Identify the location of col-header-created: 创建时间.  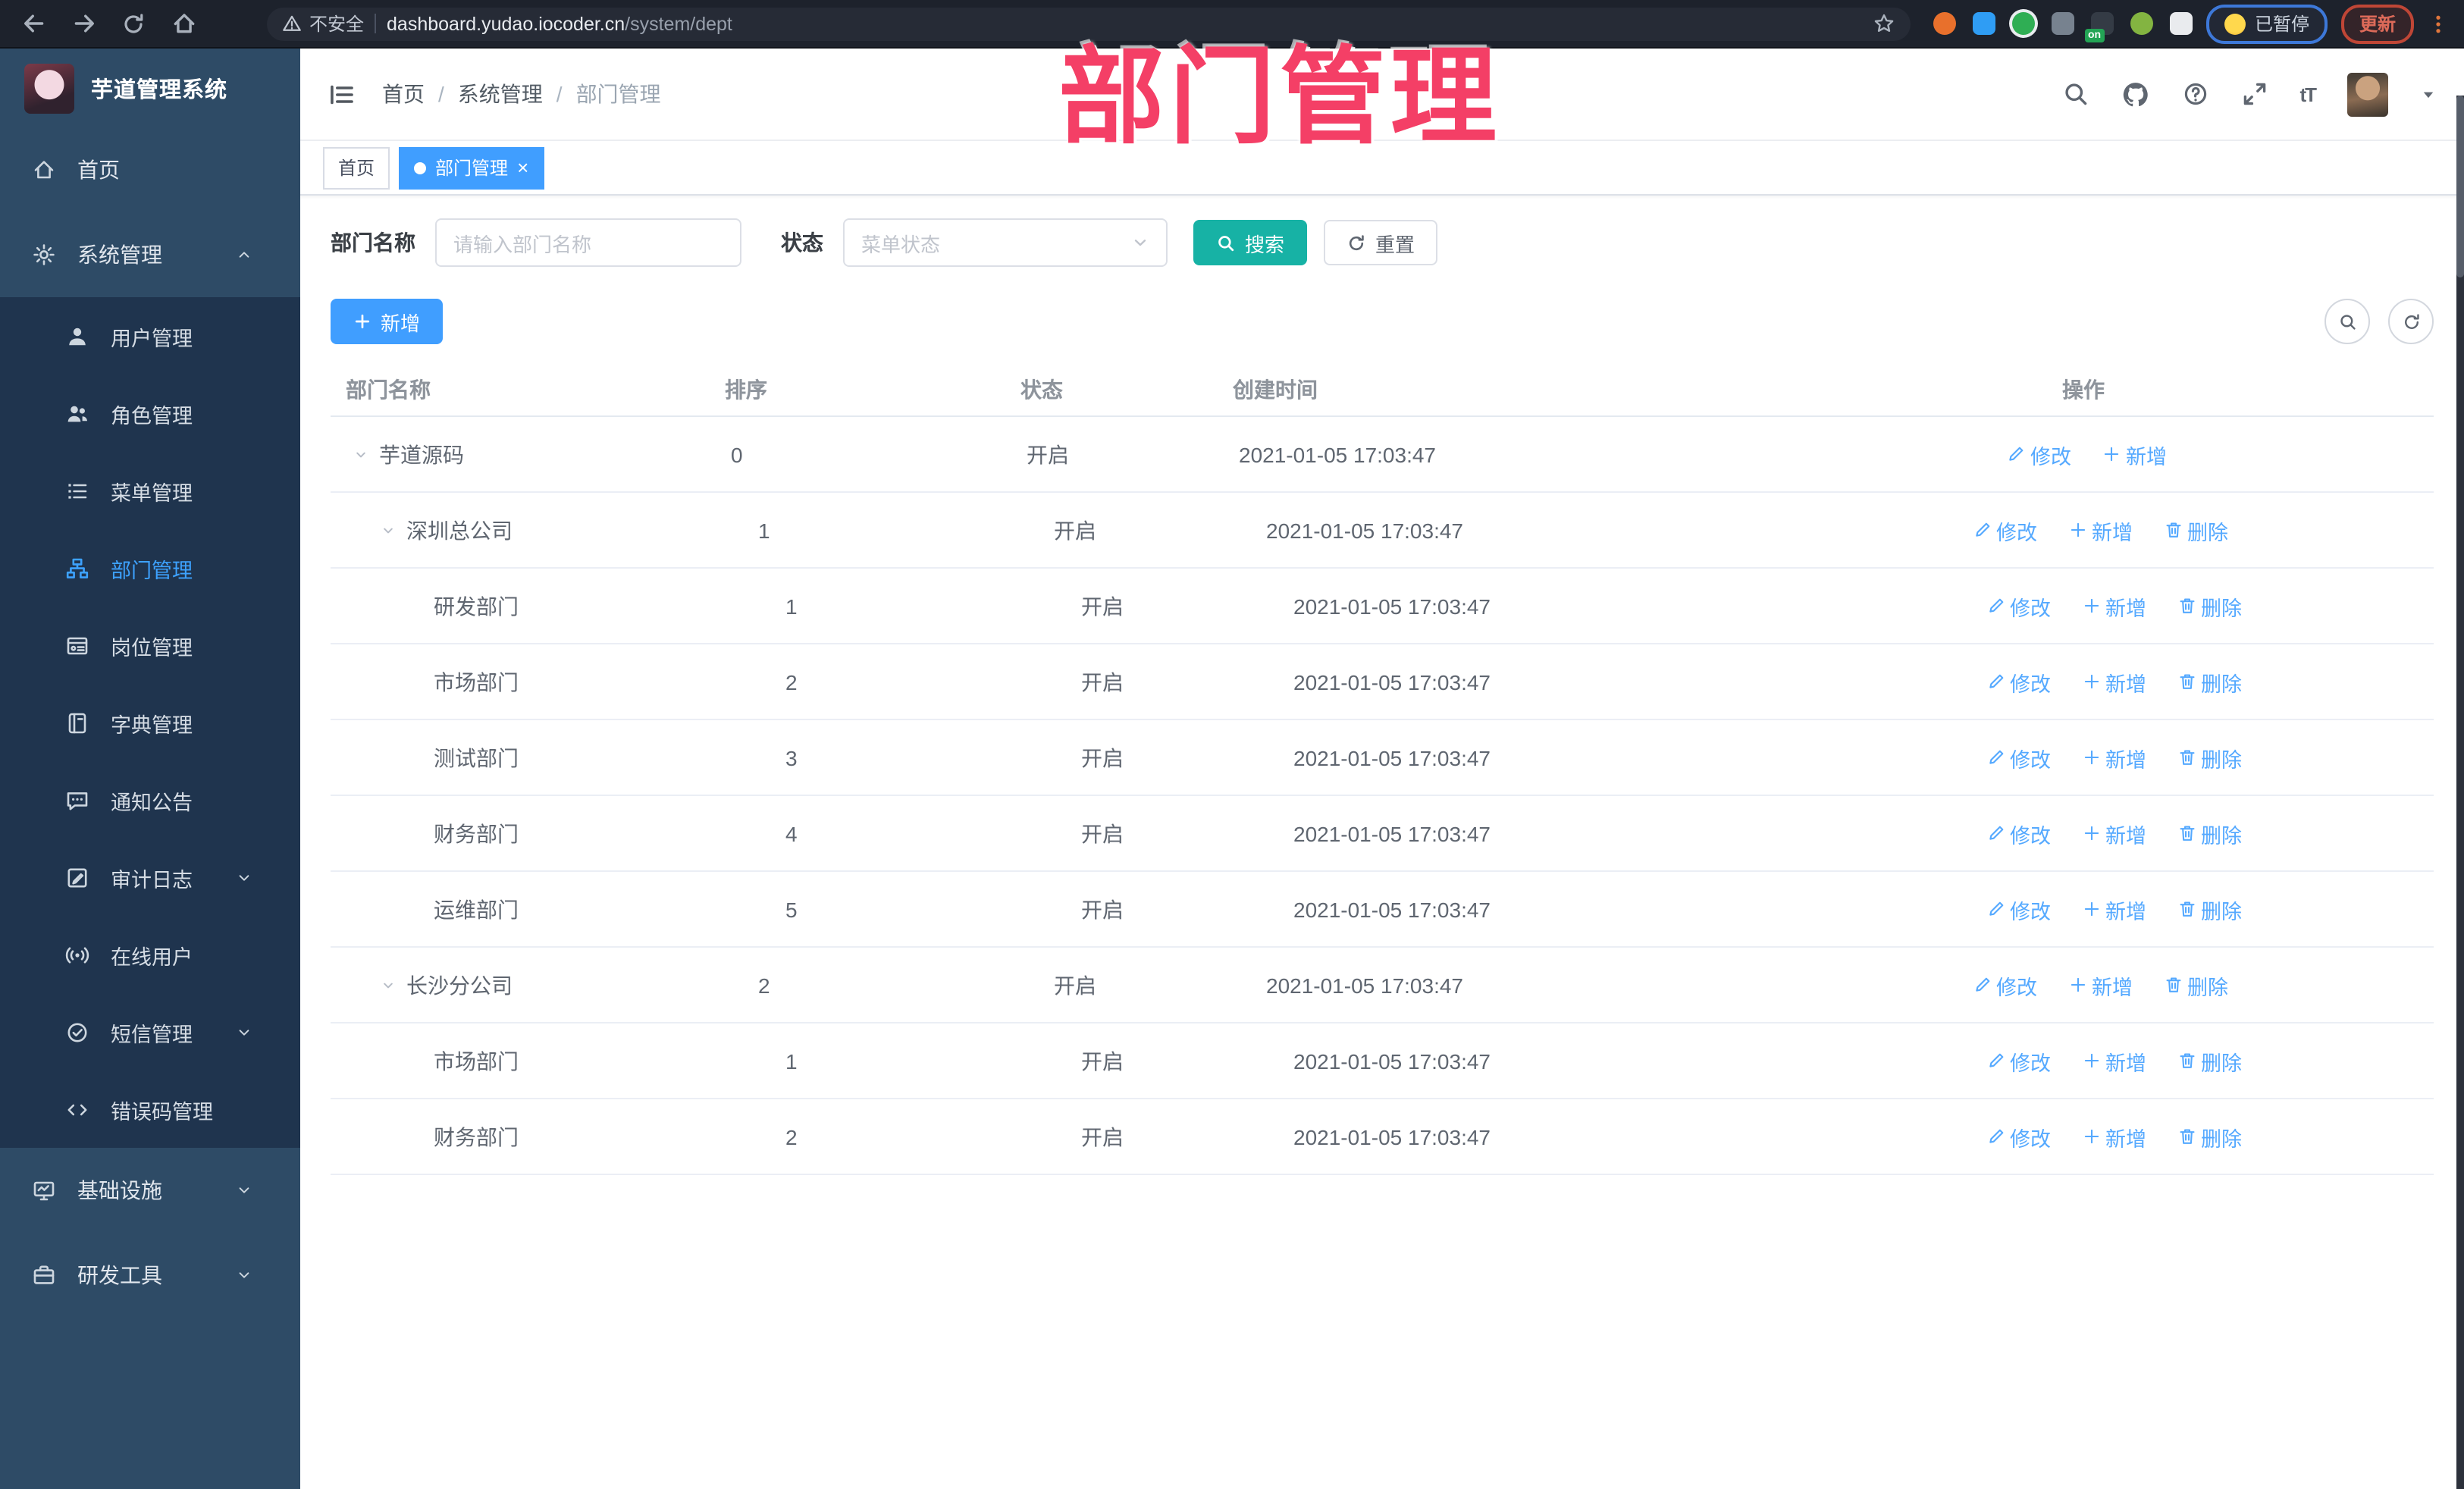
(1275, 390).